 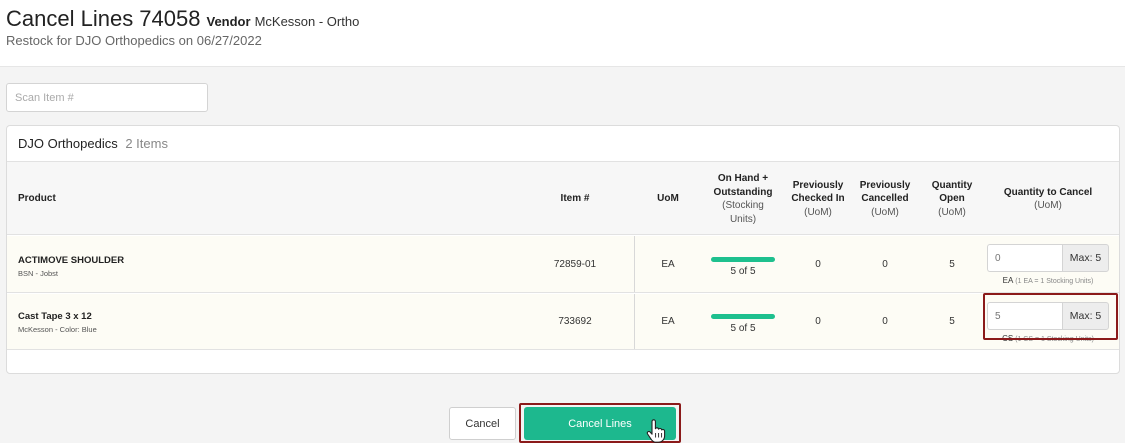 I want to click on page-title: Cancel Lines 74058, so click(x=103, y=18).